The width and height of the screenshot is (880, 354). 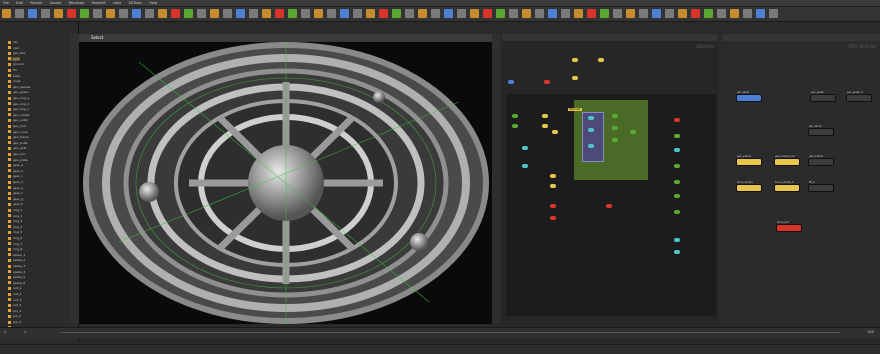 I want to click on scene-tree-item: geo_tire, so click(x=16, y=53).